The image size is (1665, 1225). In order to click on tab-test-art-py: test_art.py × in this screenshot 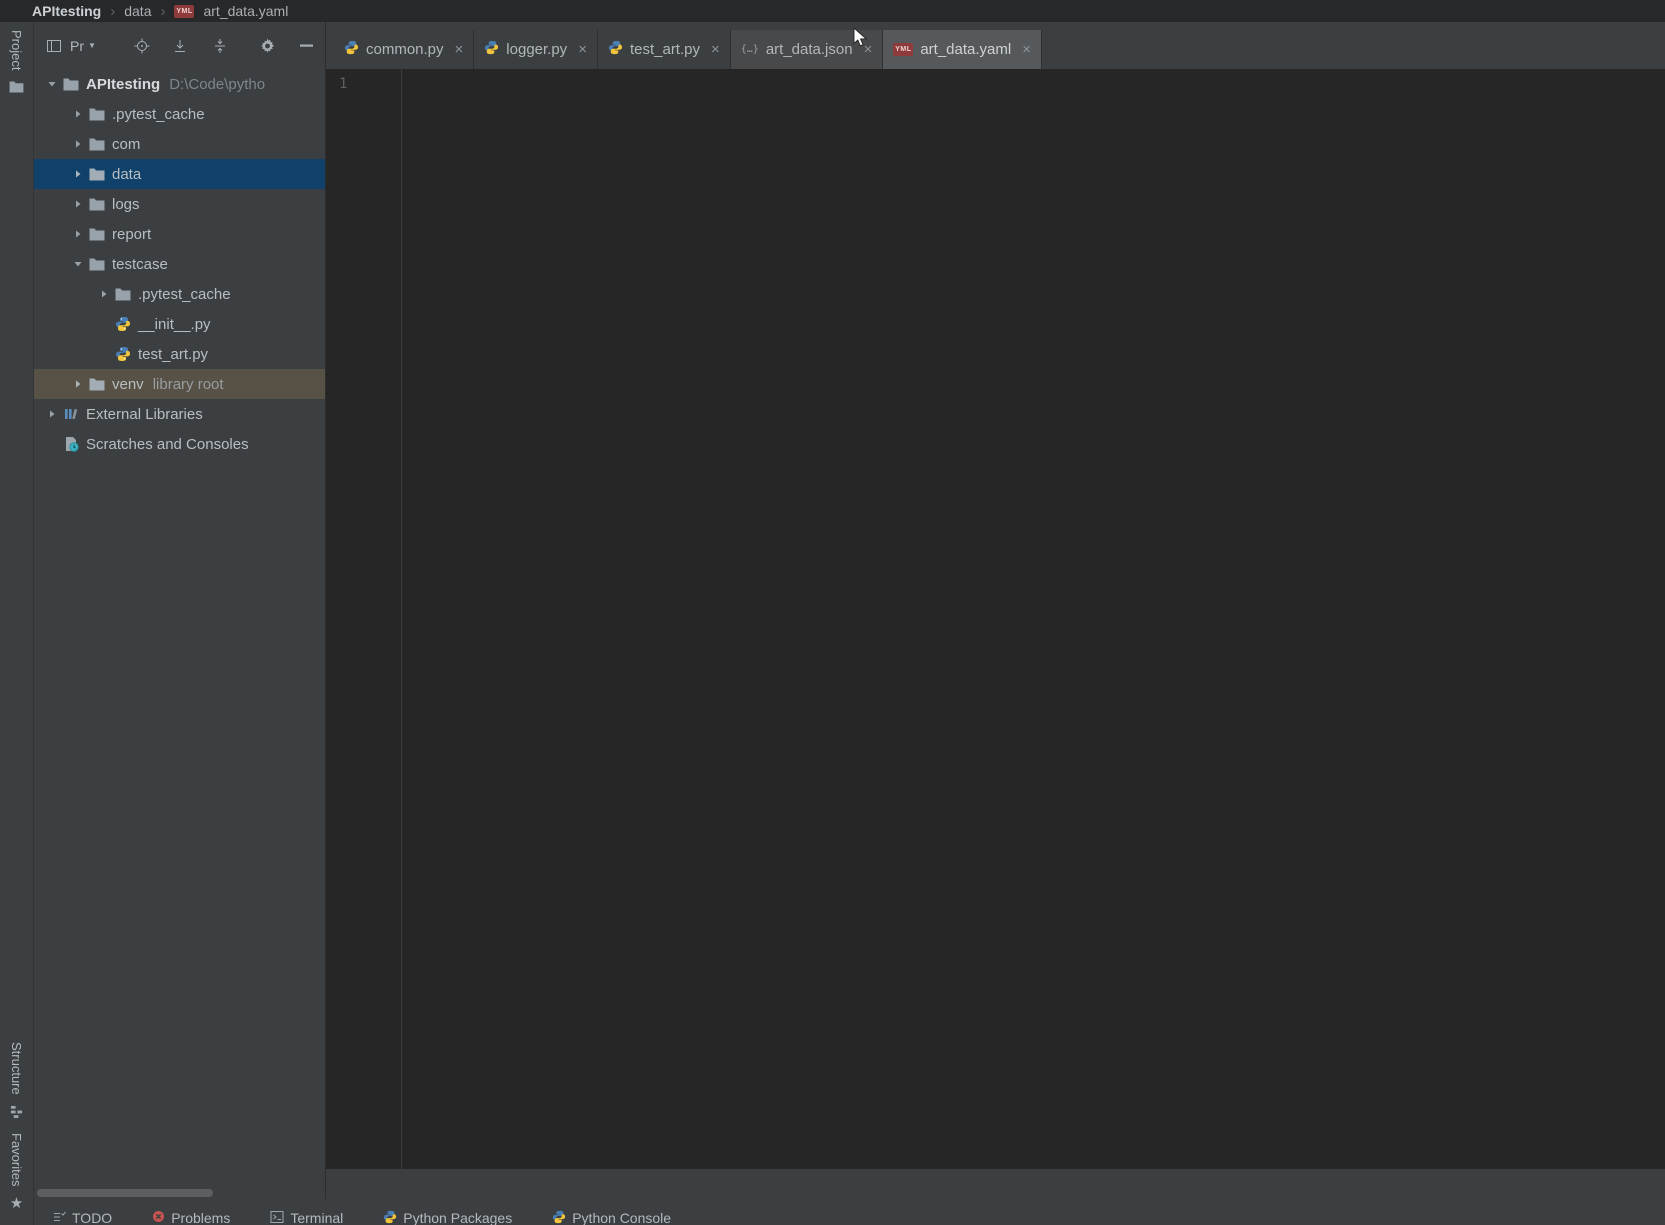, I will do `click(664, 49)`.